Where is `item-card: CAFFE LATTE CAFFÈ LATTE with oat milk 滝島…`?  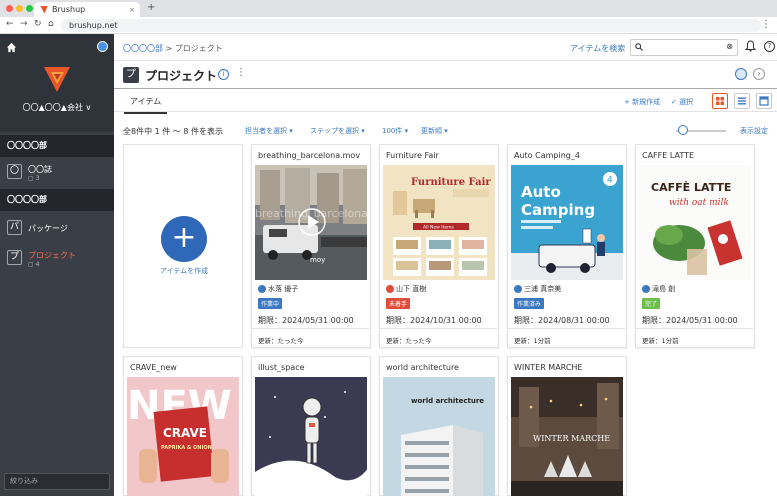
item-card: CAFFE LATTE CAFFÈ LATTE with oat milk 滝島… is located at coordinates (695, 246).